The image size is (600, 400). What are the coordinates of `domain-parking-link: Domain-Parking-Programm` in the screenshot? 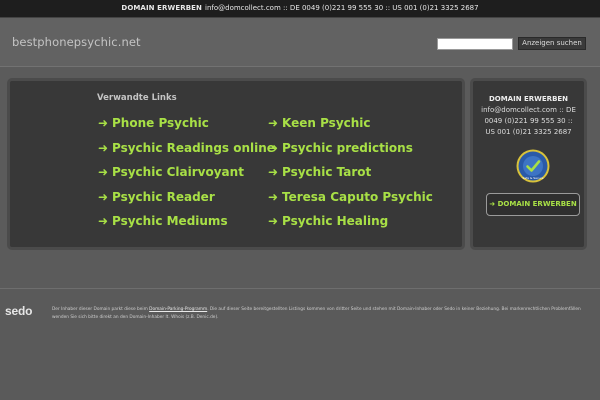 It's located at (178, 309).